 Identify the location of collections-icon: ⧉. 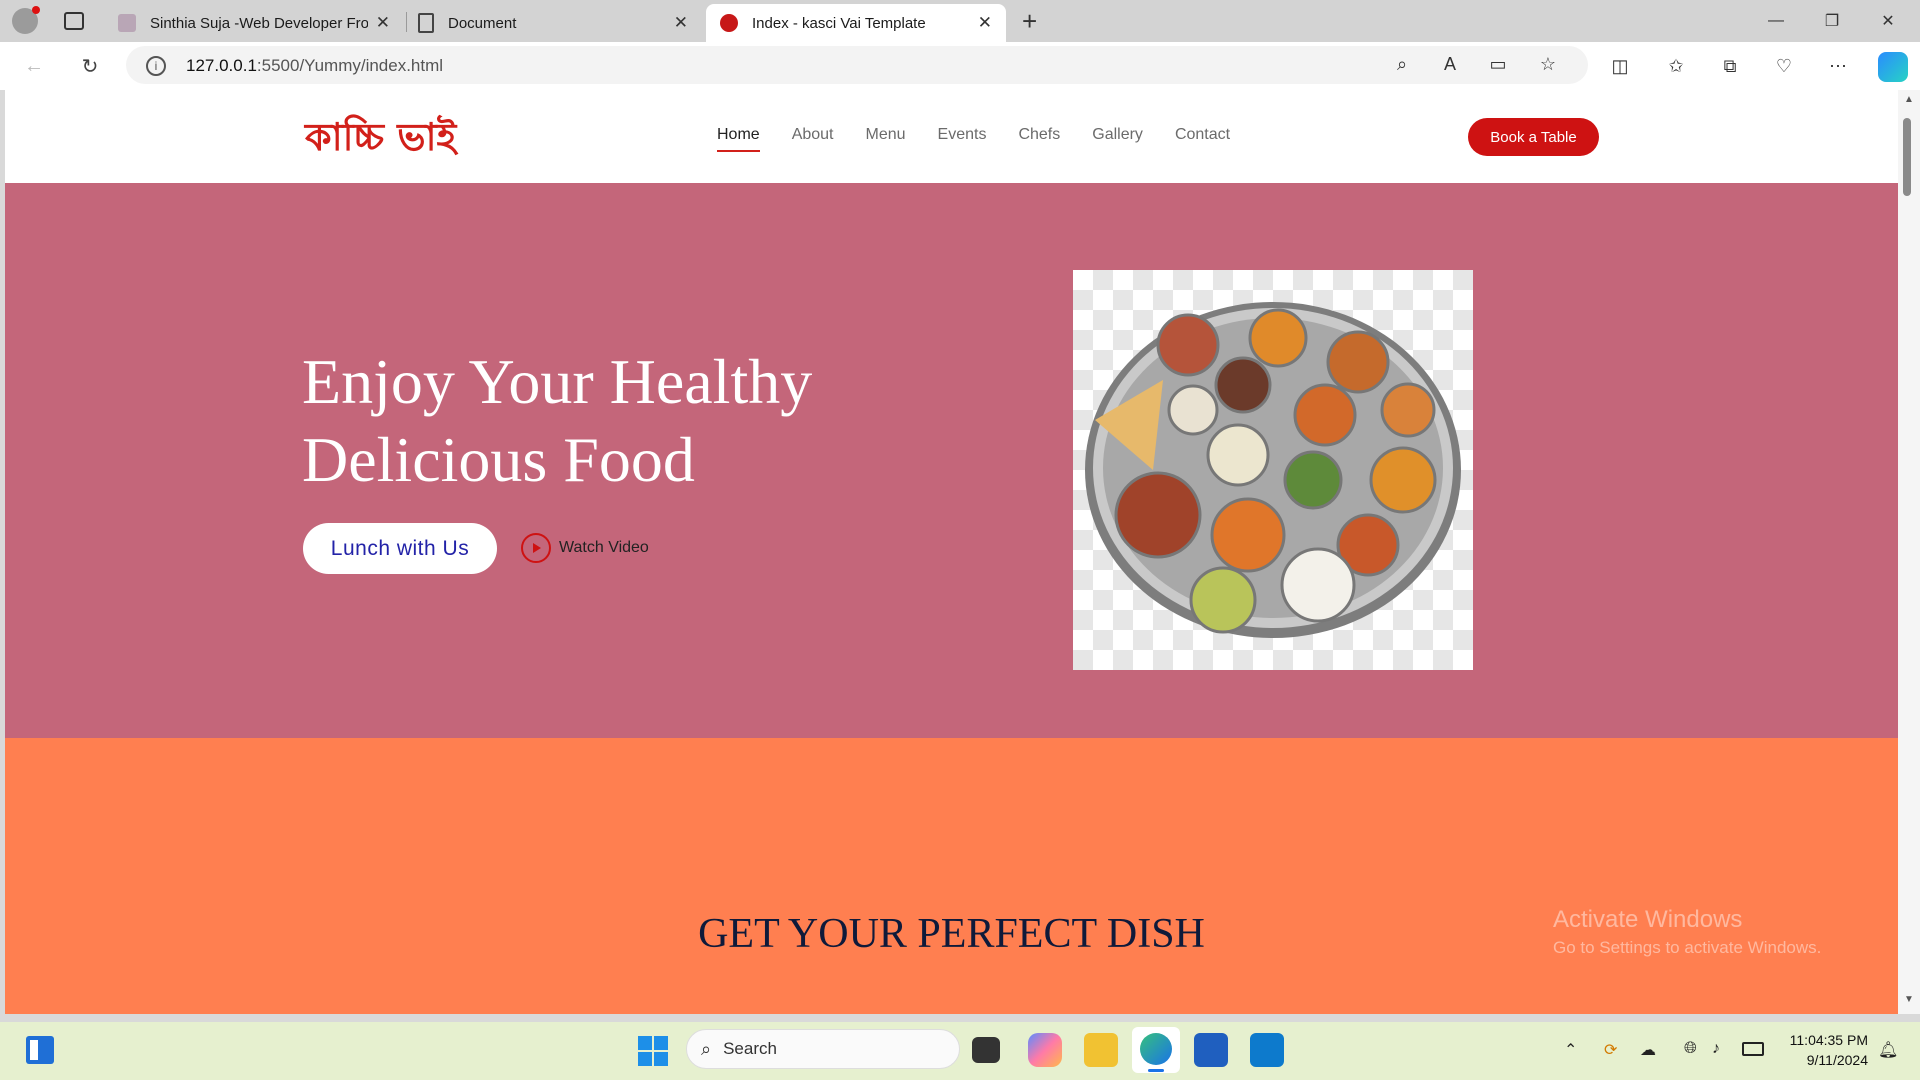
(1730, 66).